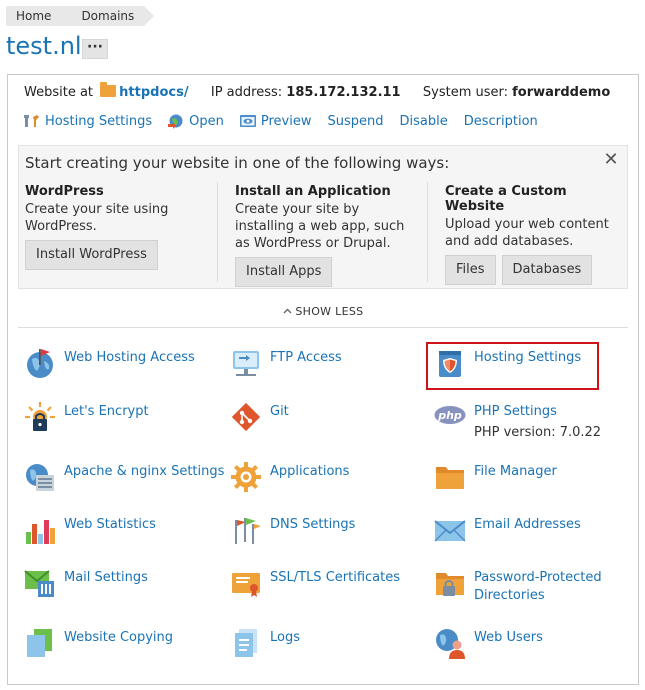  Describe the element at coordinates (144, 471) in the screenshot. I see `tool-label: Apache & nginx Settings` at that location.